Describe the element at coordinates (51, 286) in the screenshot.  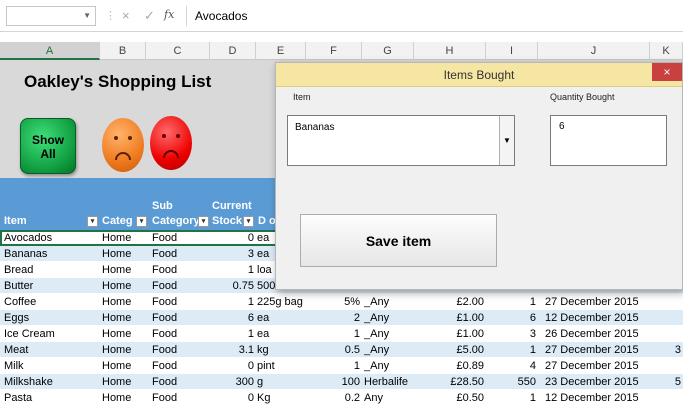
I see `cell-item: Butter` at that location.